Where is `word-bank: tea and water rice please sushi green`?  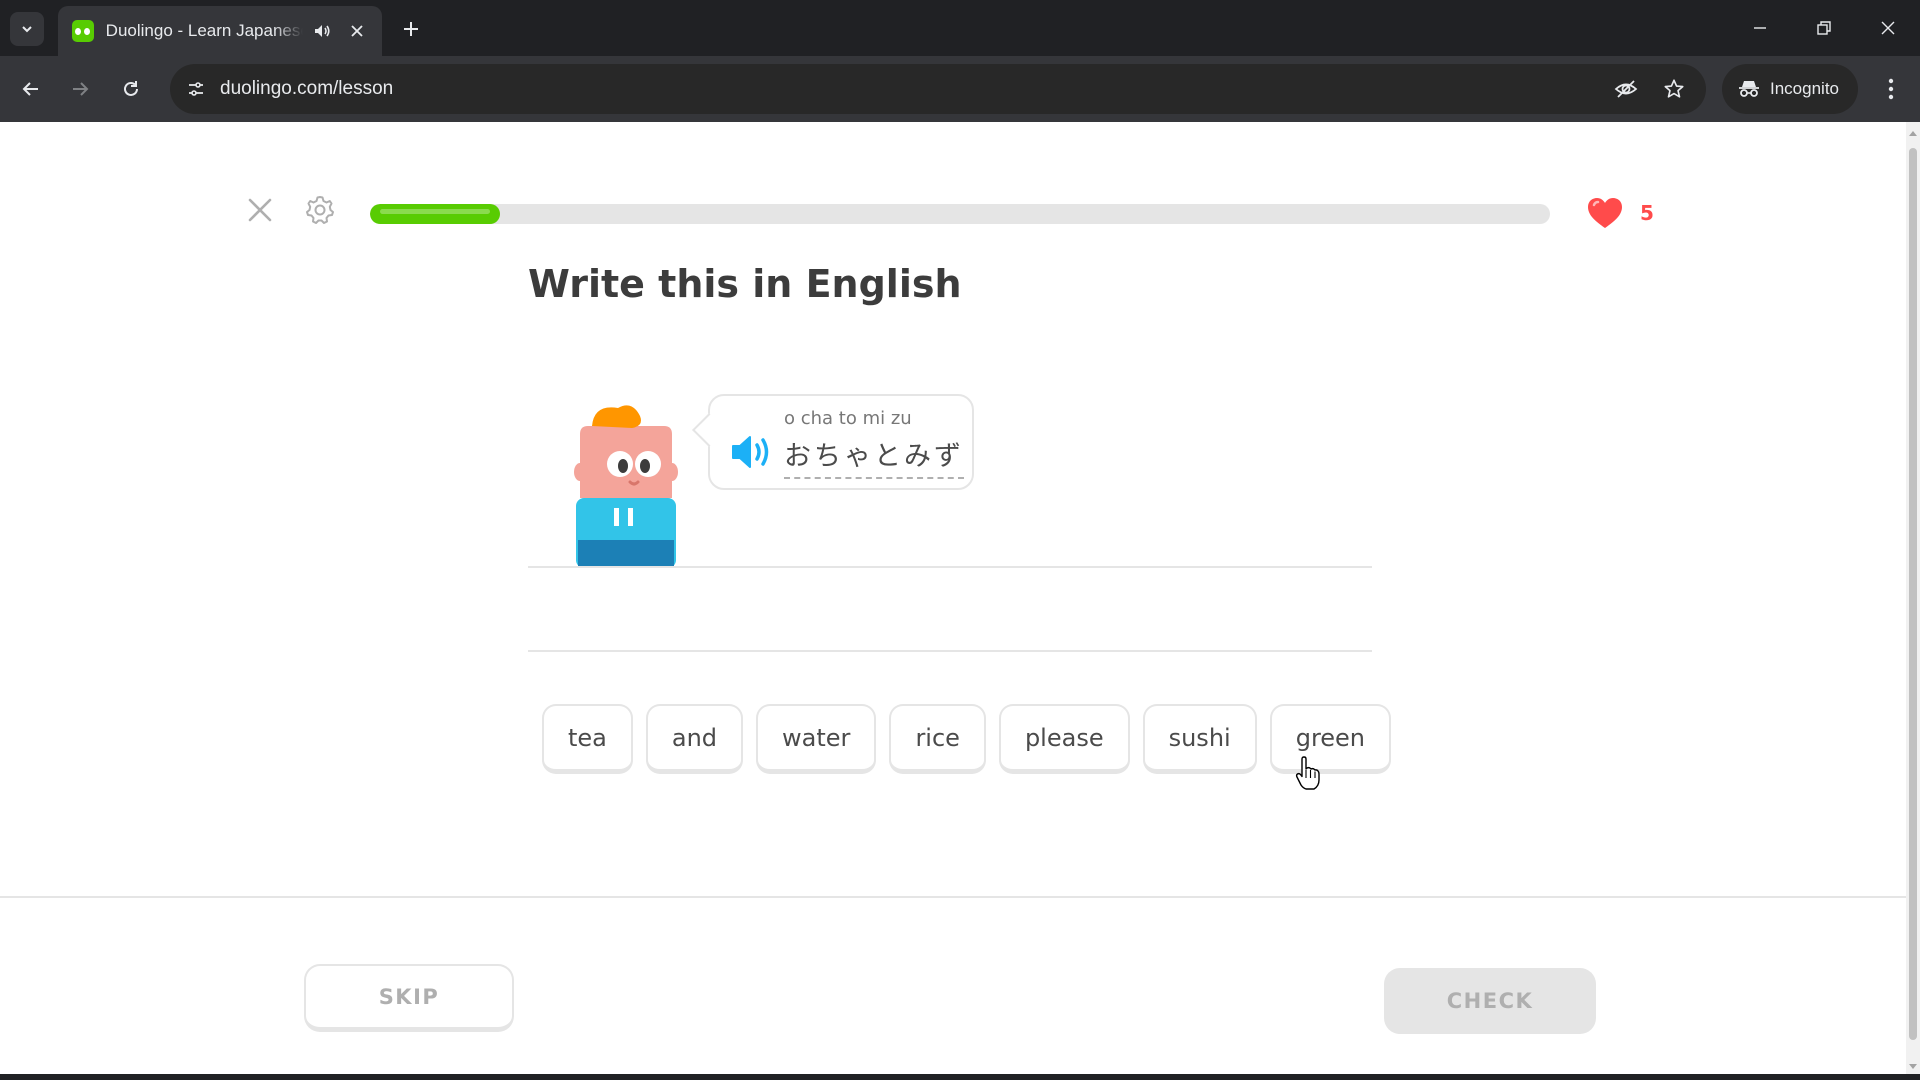 word-bank: tea and water rice please sushi green is located at coordinates (967, 739).